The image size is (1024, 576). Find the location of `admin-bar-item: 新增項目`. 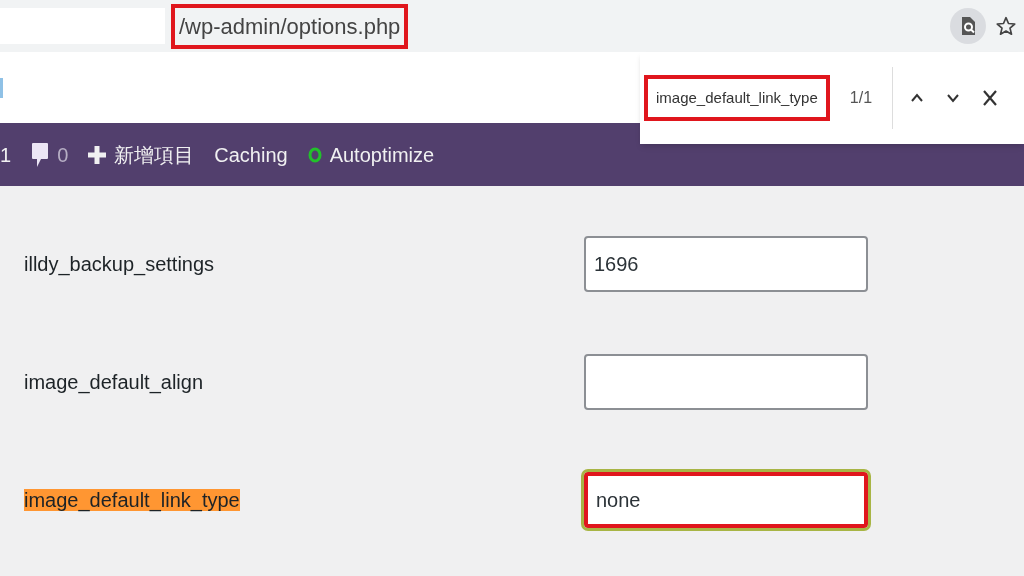

admin-bar-item: 新增項目 is located at coordinates (154, 154).